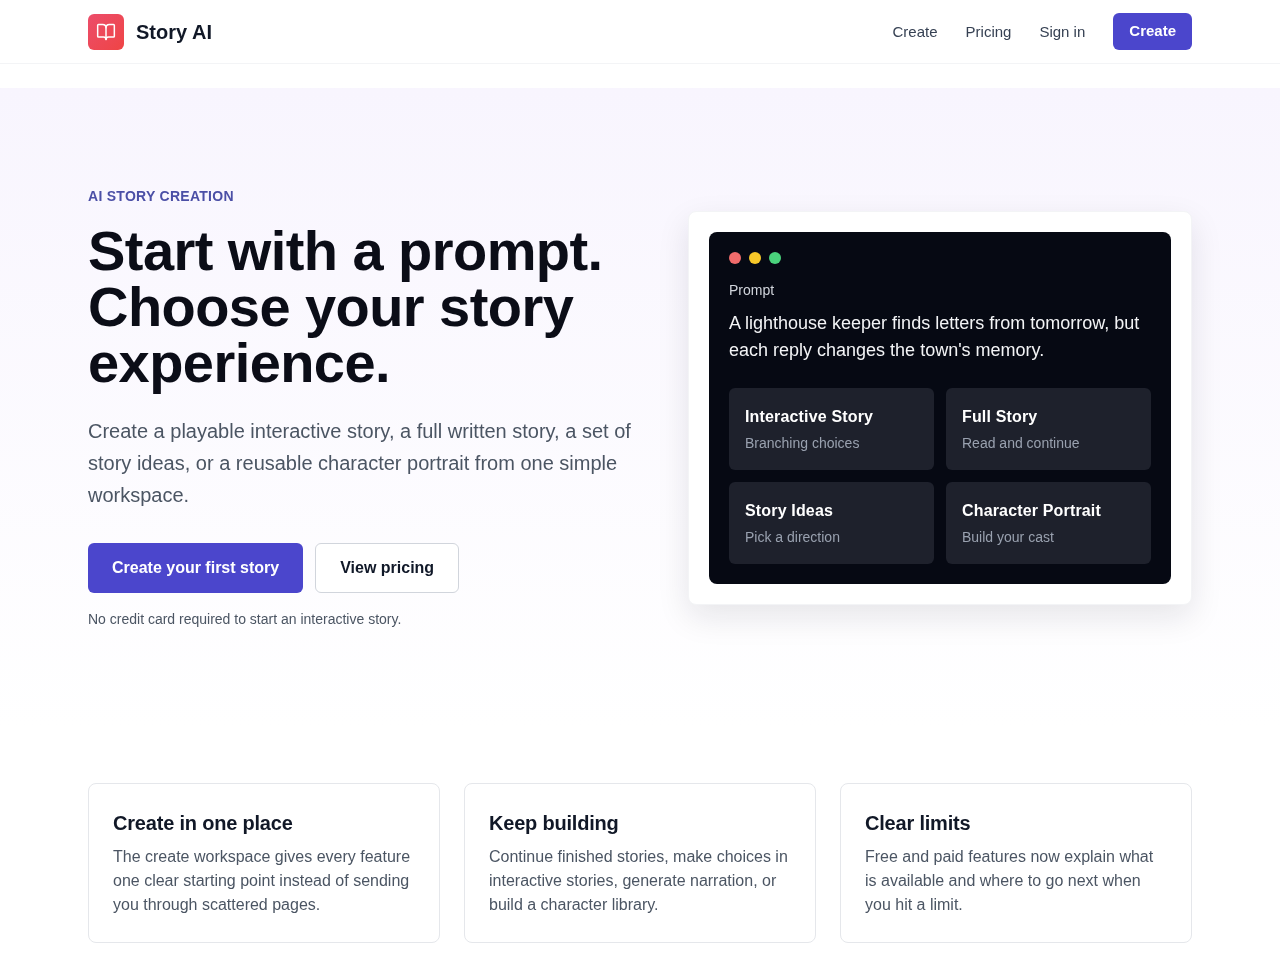 This screenshot has width=1280, height=960. Describe the element at coordinates (918, 823) in the screenshot. I see `feature-title: Clear limits` at that location.